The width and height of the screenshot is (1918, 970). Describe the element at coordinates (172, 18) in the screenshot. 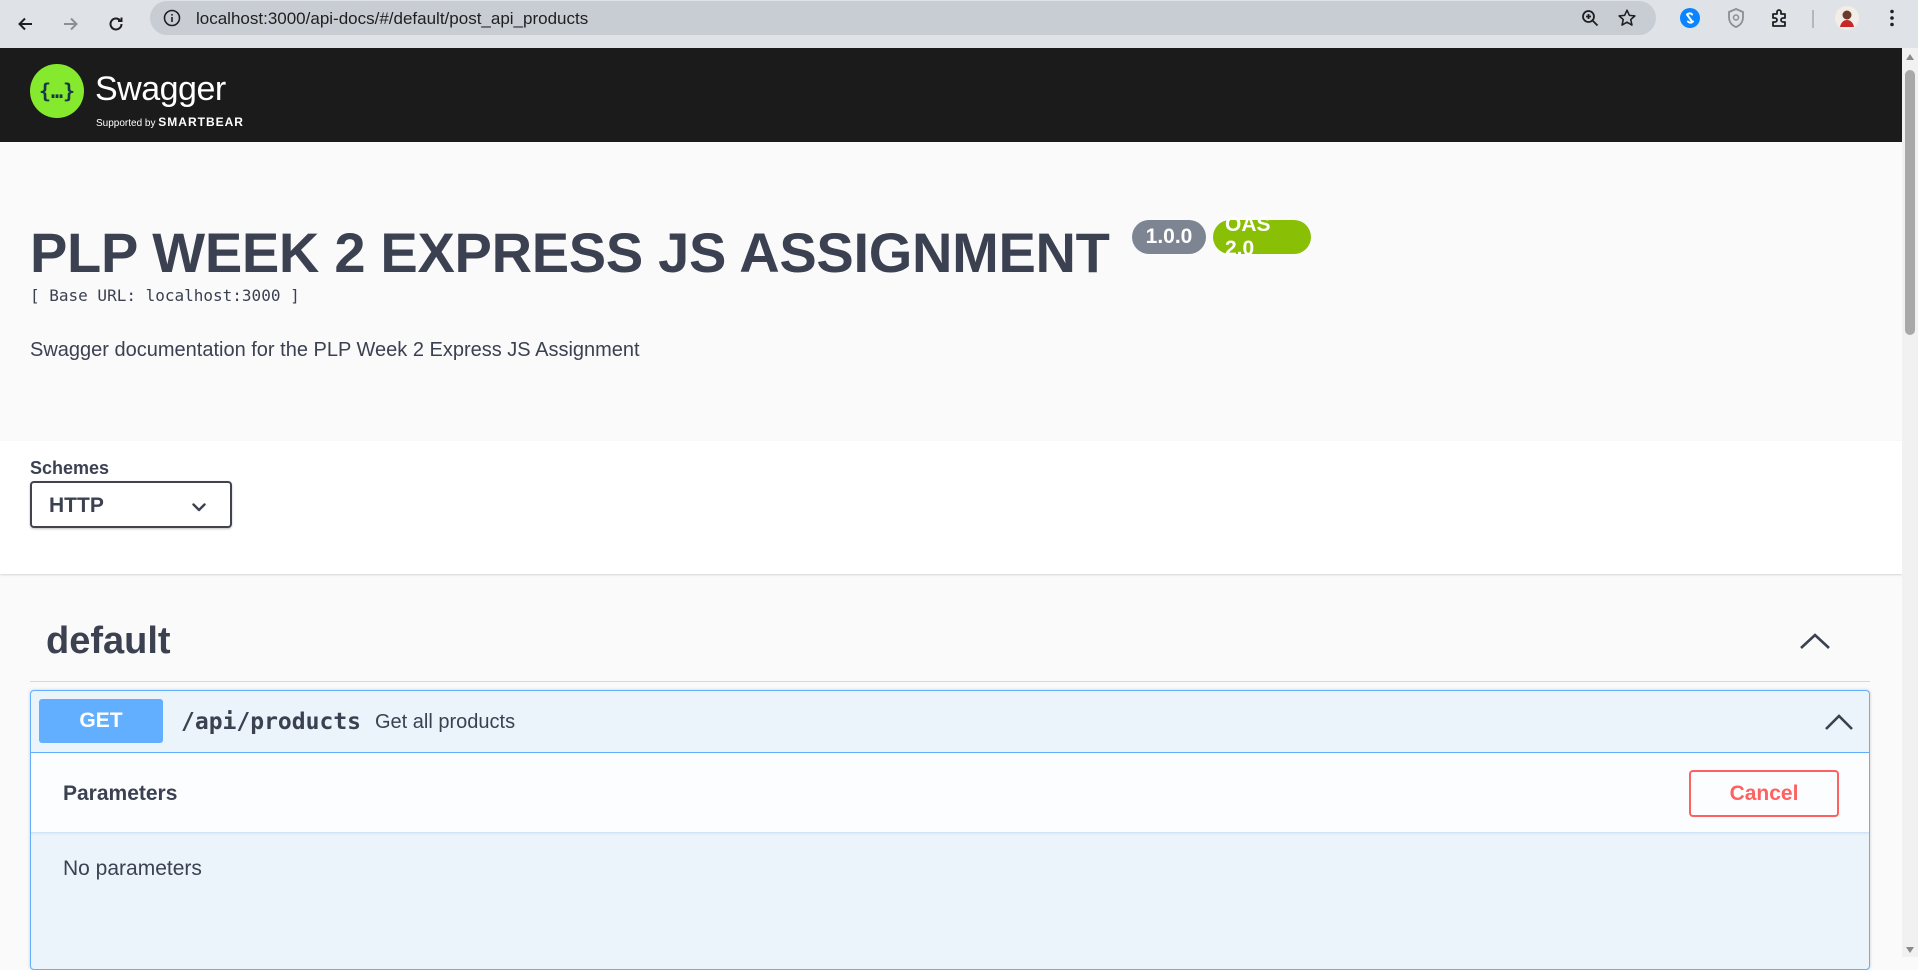

I see `site-info-icon` at that location.